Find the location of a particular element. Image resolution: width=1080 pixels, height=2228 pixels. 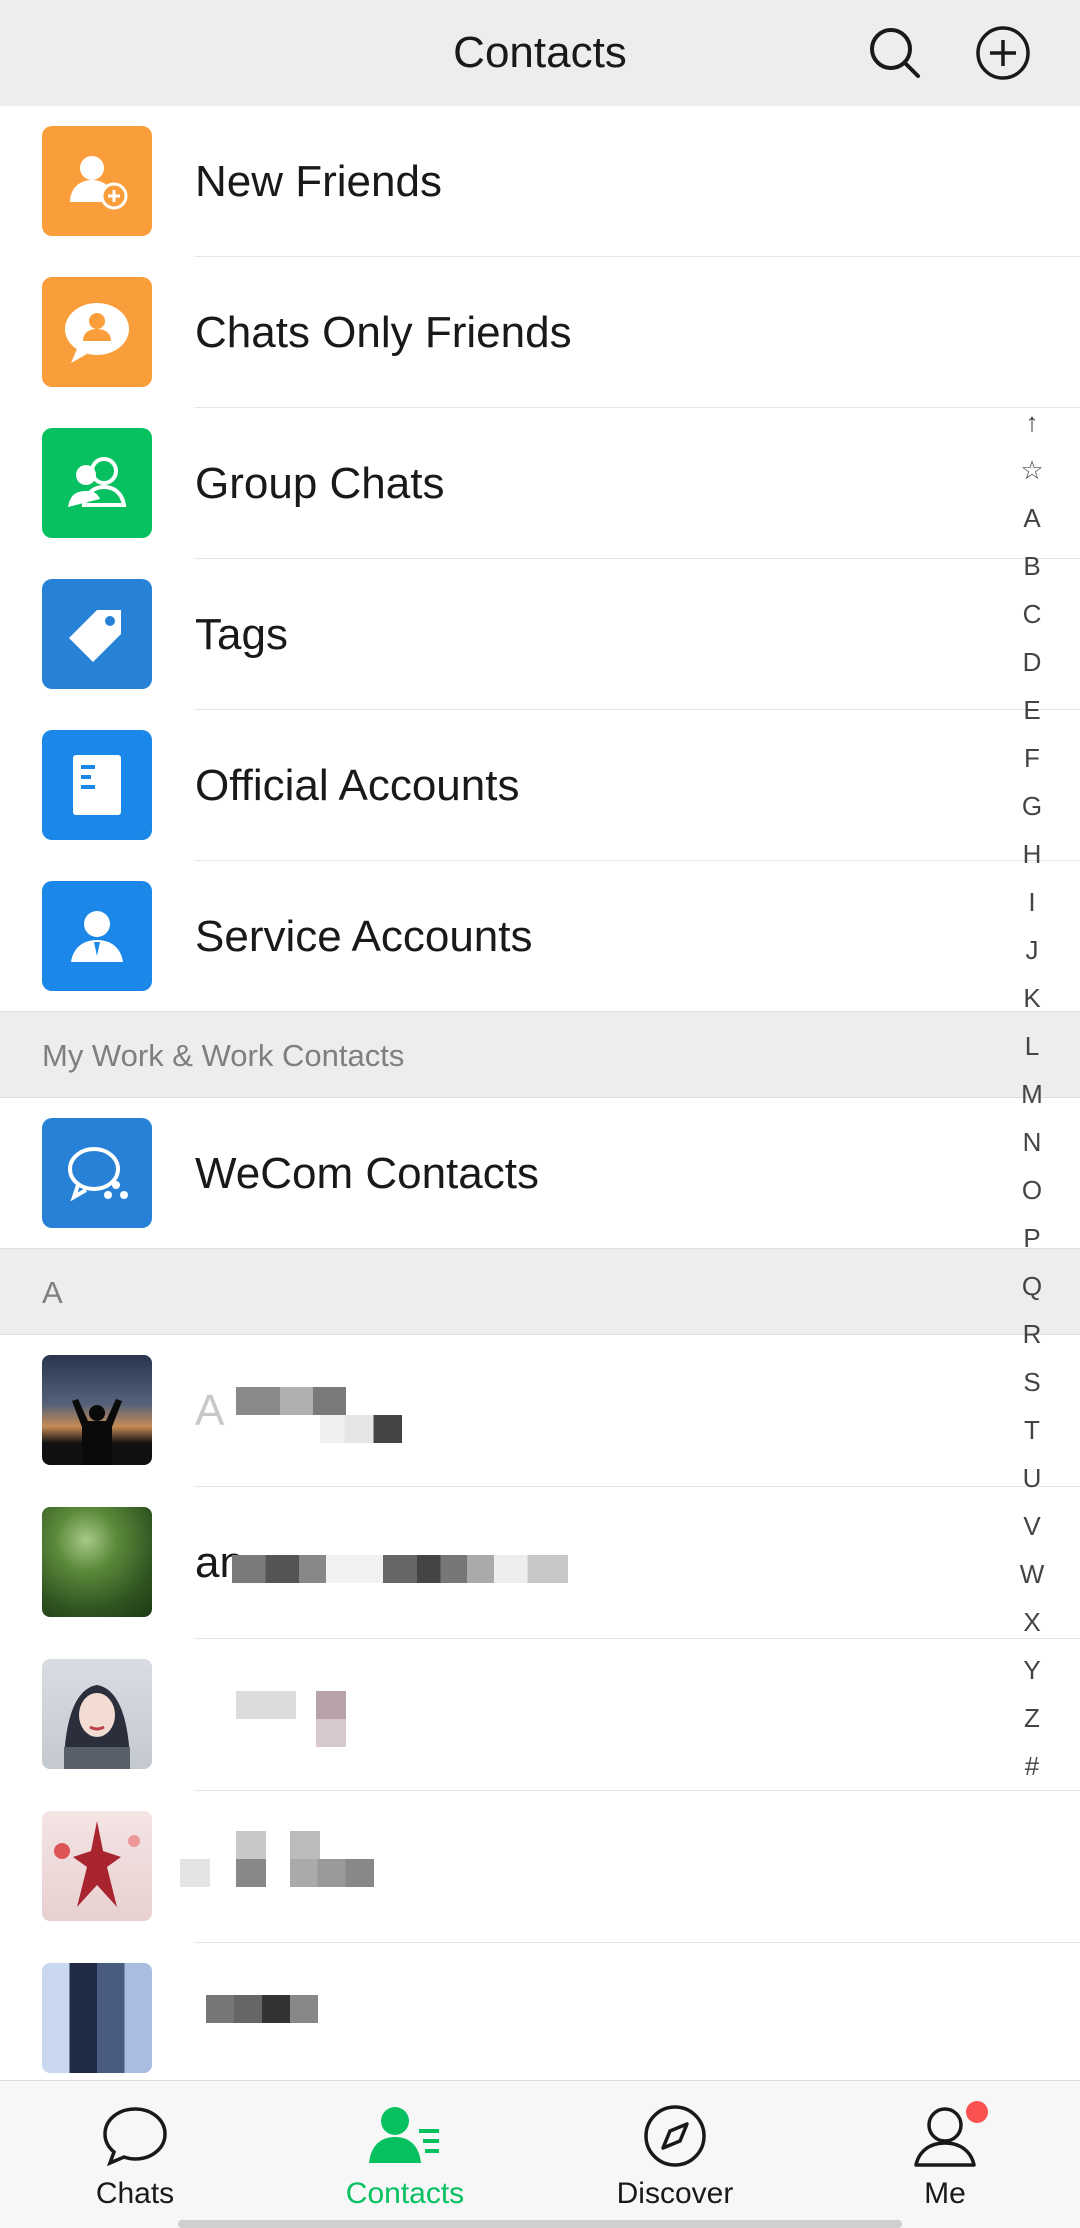

index-letter: ↑ is located at coordinates (1032, 422).